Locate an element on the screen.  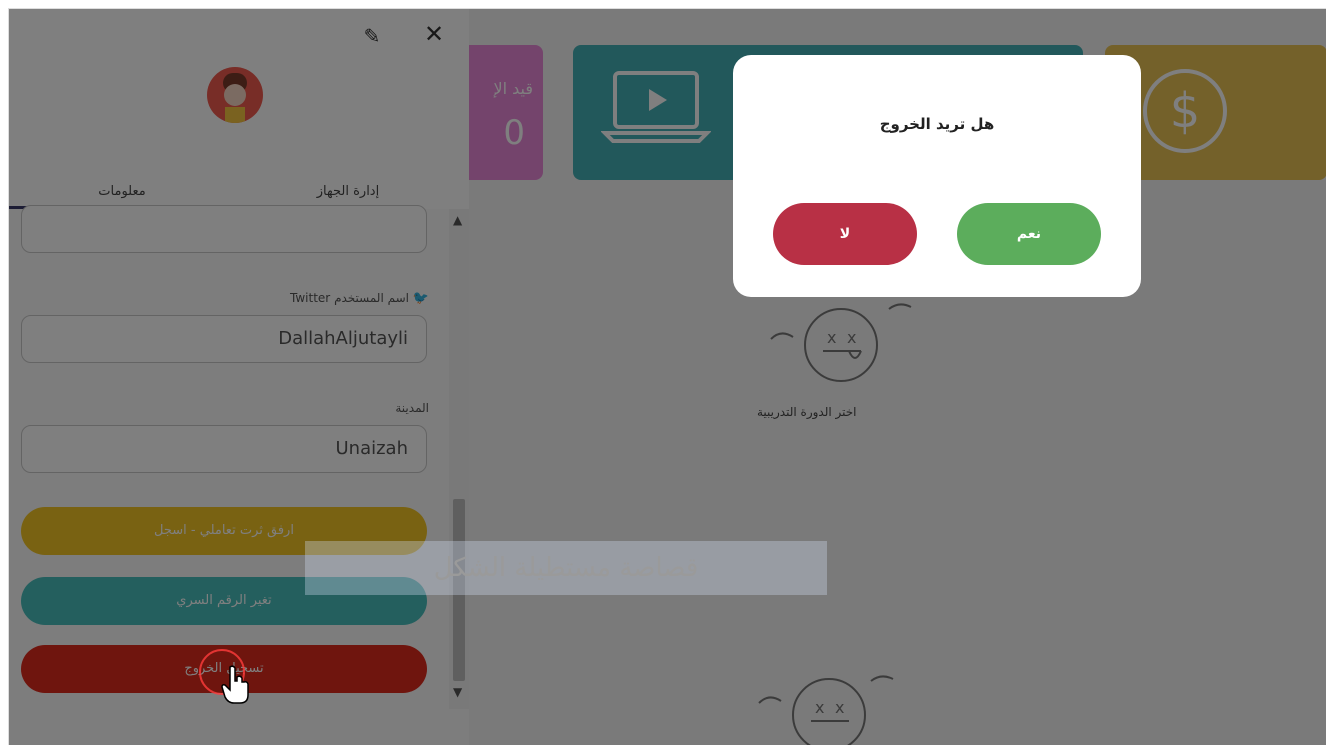
confirm-yes-button: نعم is located at coordinates (1029, 234).